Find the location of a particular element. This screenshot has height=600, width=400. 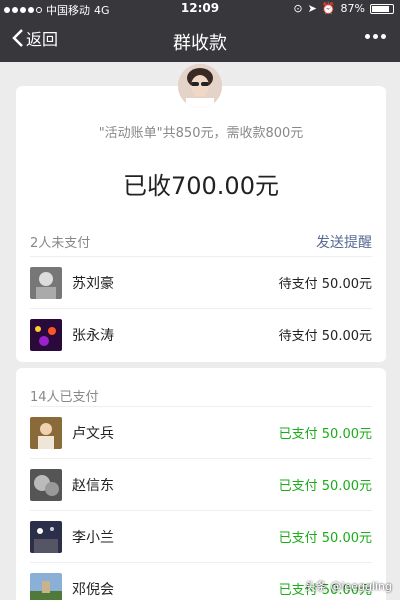

lock-rotation-icon: ⊙ is located at coordinates (298, 8).